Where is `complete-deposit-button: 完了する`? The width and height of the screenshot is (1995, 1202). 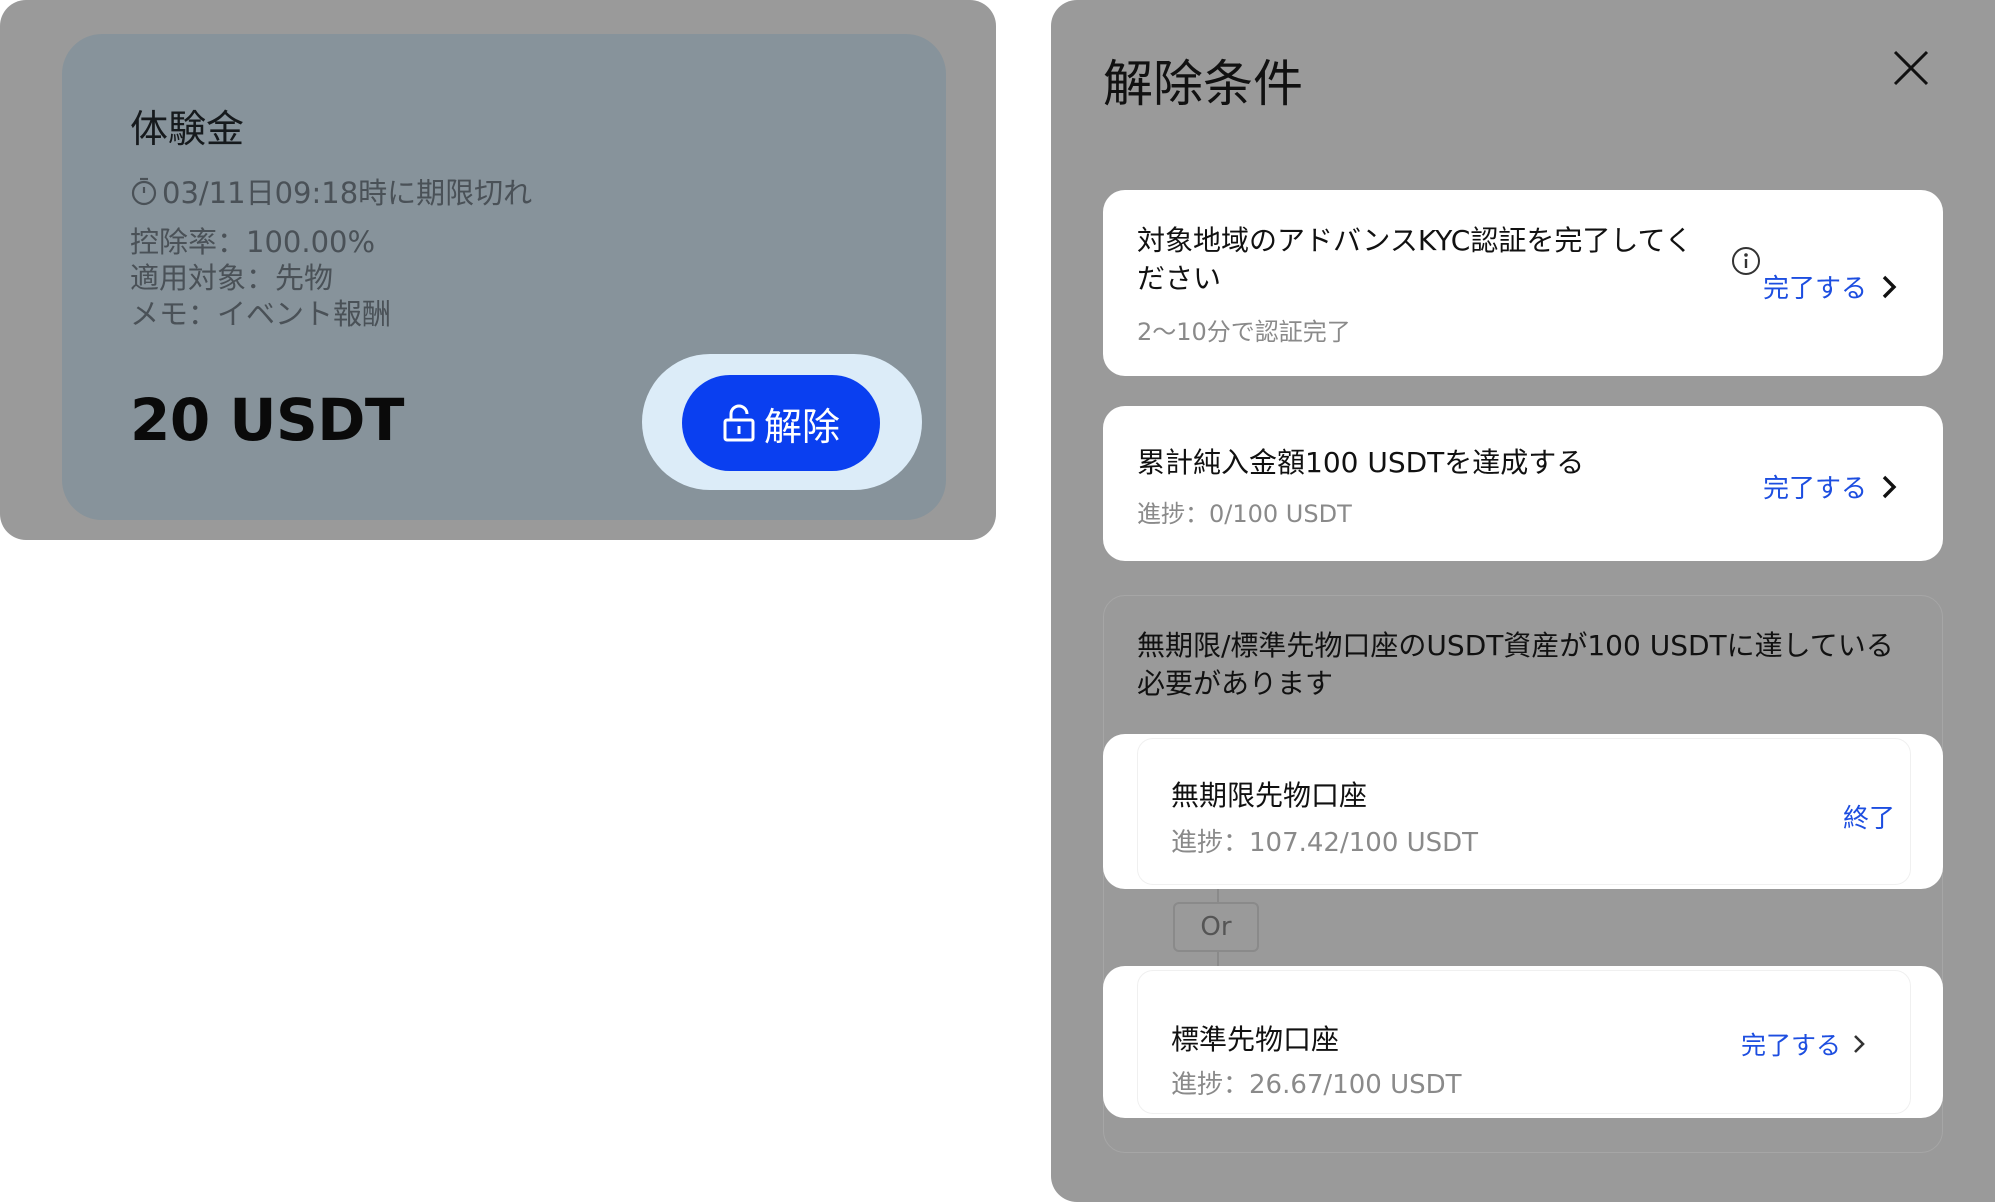 complete-deposit-button: 完了する is located at coordinates (1830, 486).